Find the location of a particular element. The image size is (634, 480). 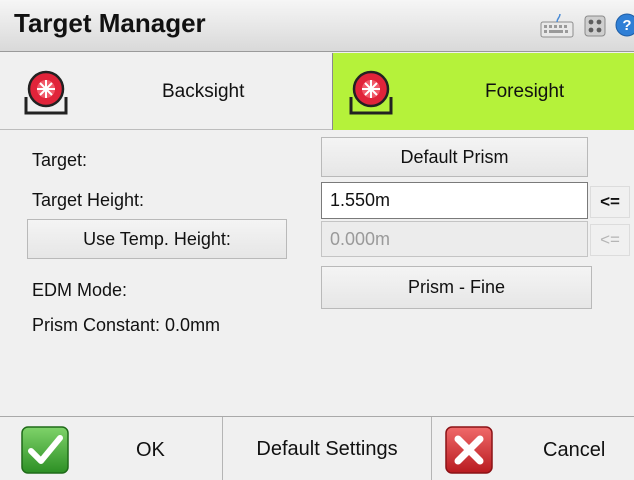

default-settings-button: Default Settings is located at coordinates (327, 448).